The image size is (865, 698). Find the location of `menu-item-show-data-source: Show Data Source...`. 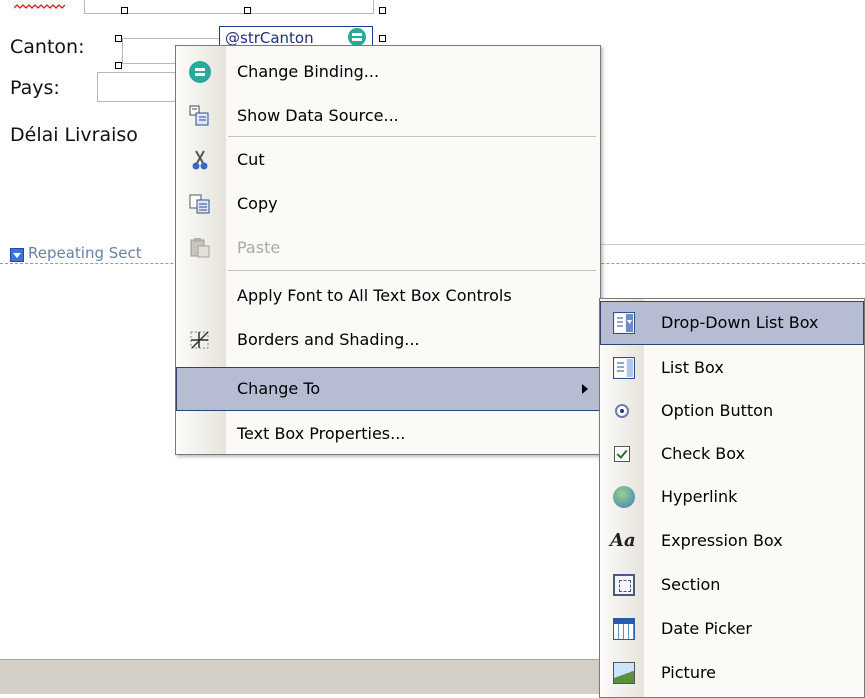

menu-item-show-data-source: Show Data Source... is located at coordinates (388, 116).